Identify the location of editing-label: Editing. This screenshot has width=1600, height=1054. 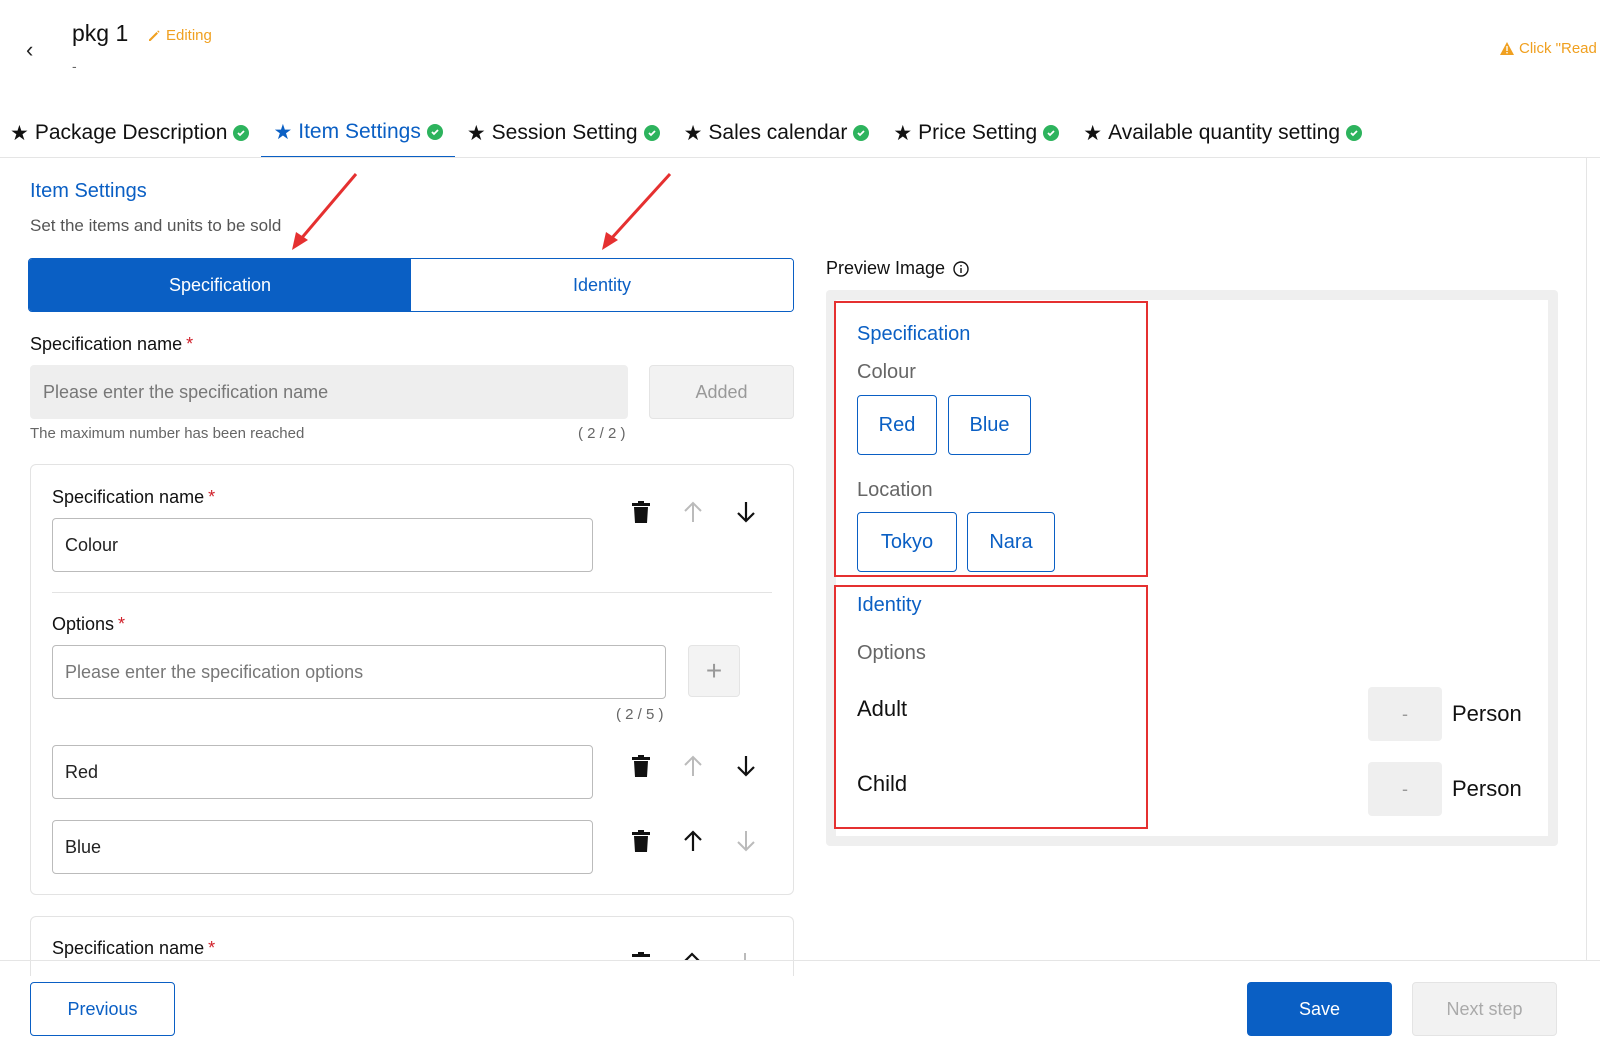
(189, 35).